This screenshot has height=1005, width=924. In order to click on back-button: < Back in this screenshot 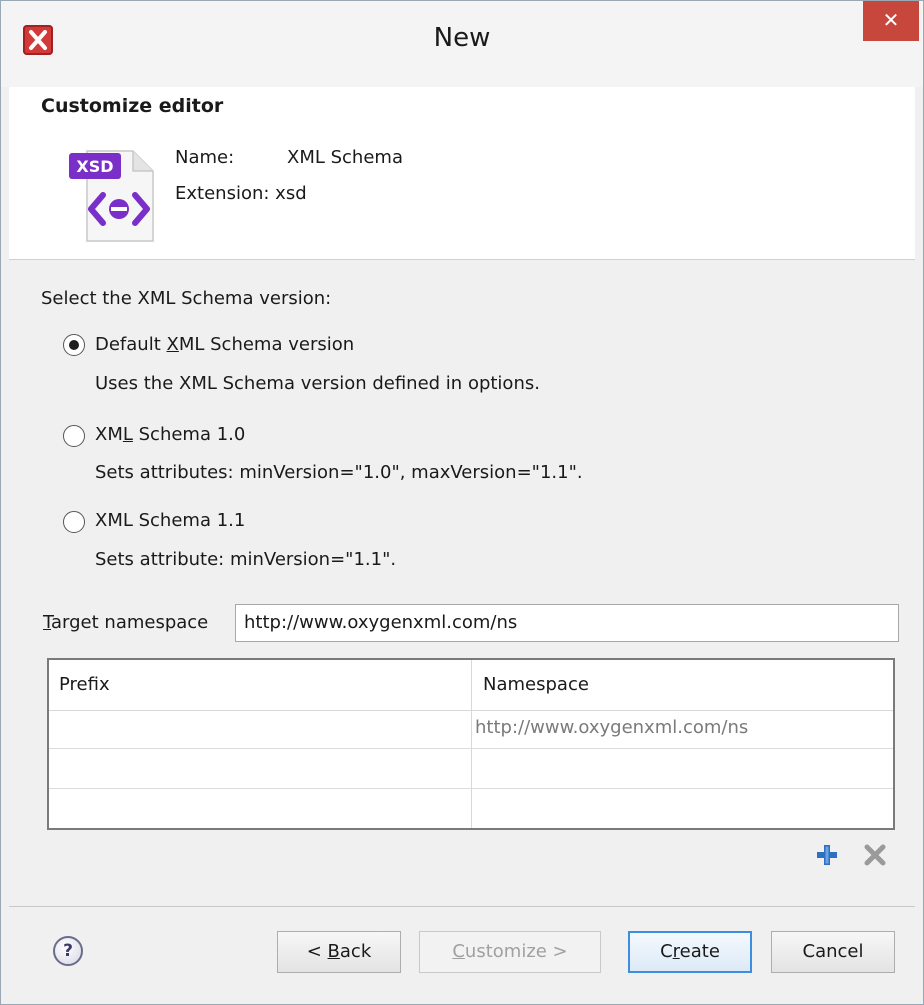, I will do `click(339, 952)`.